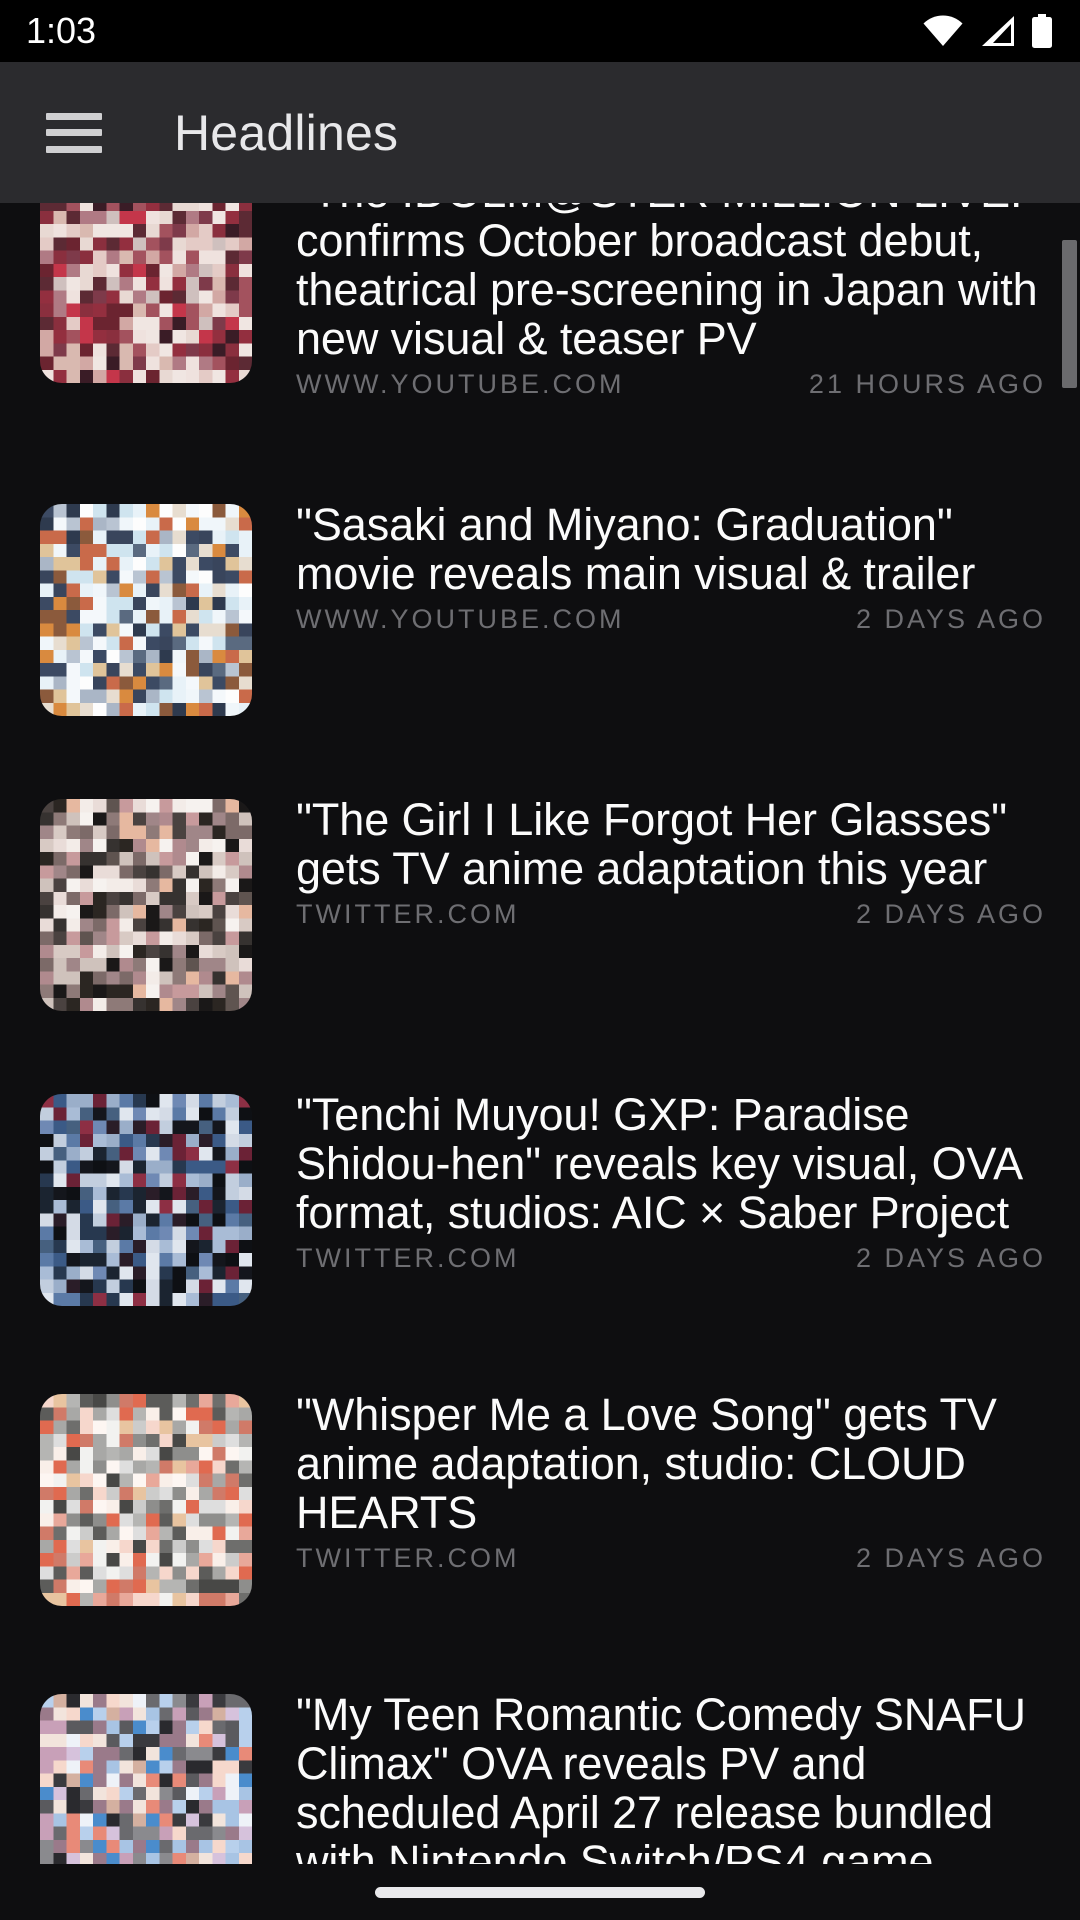  Describe the element at coordinates (286, 132) in the screenshot. I see `page-title: Headlines` at that location.